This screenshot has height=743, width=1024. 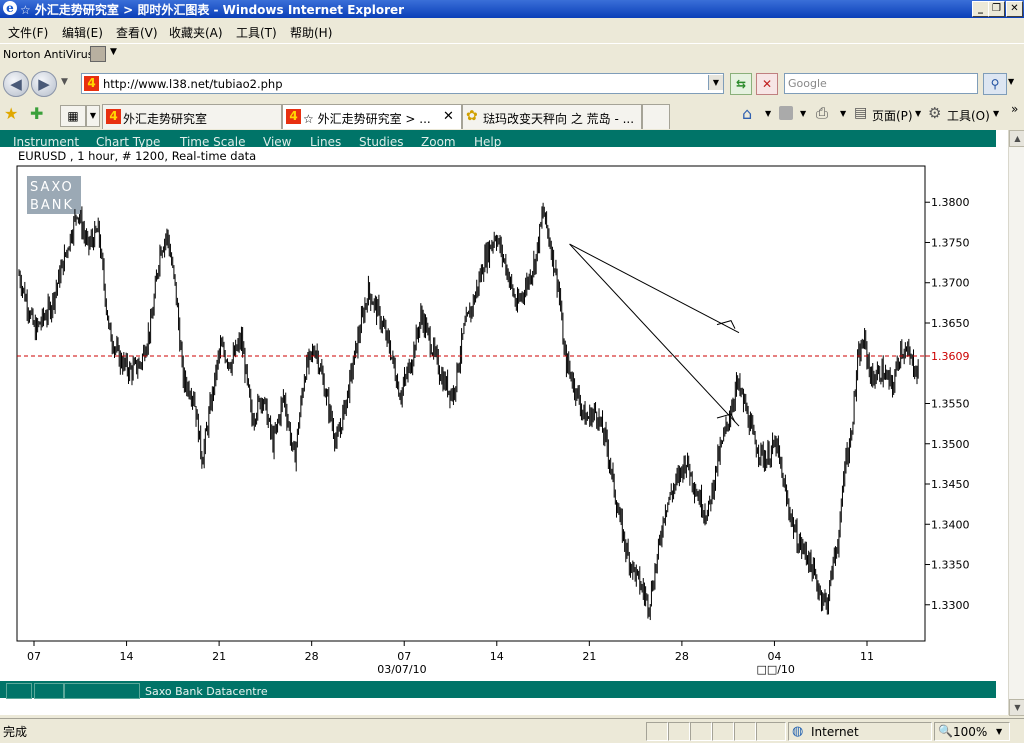 What do you see at coordinates (277, 142) in the screenshot?
I see `chart-menu-view: View` at bounding box center [277, 142].